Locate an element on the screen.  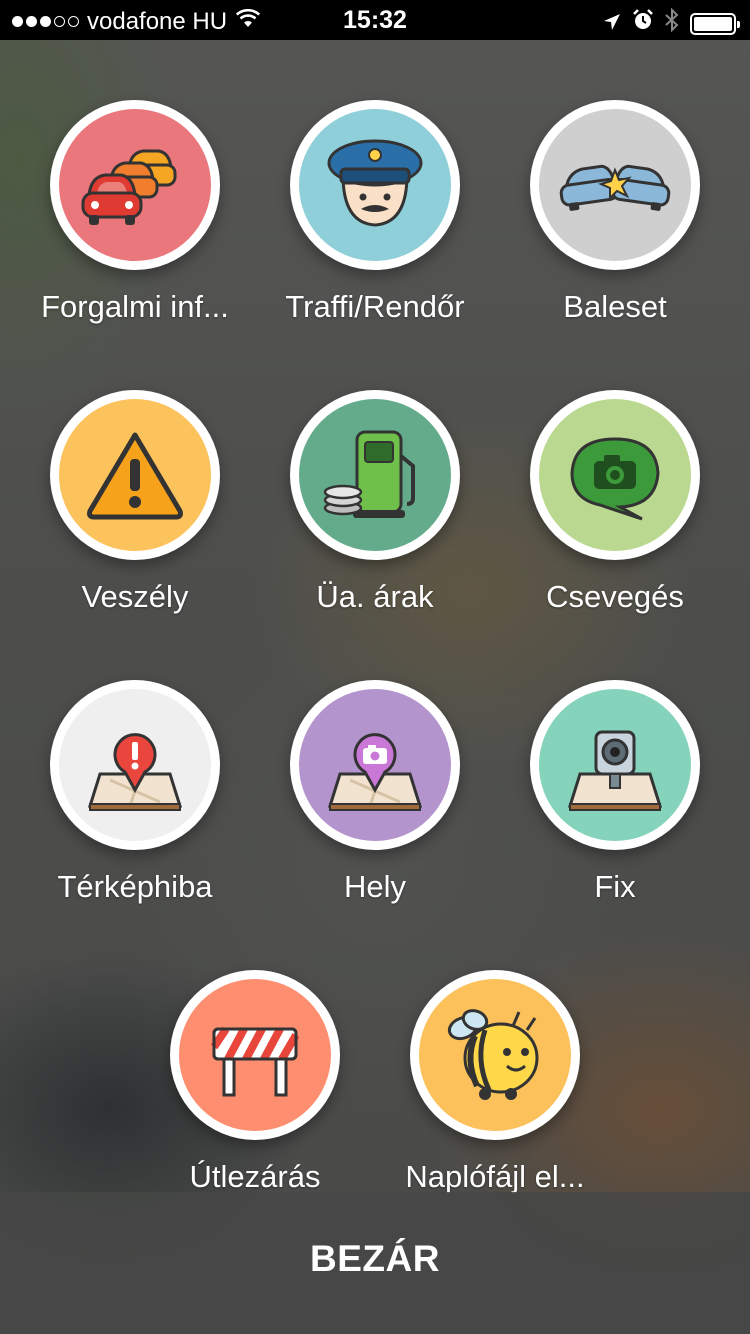
report-gas-item: Üa. árak is located at coordinates (375, 502).